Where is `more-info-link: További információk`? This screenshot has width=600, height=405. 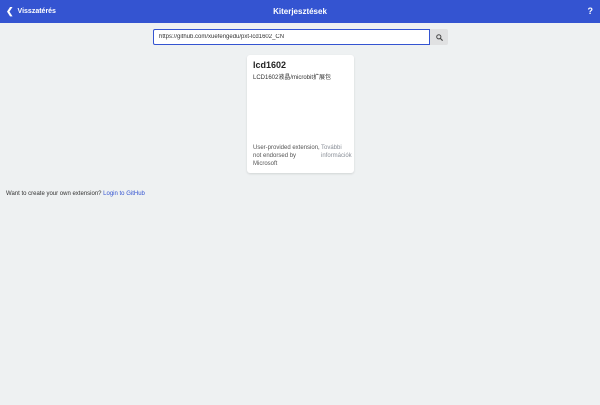
more-info-link: További információk is located at coordinates (337, 152).